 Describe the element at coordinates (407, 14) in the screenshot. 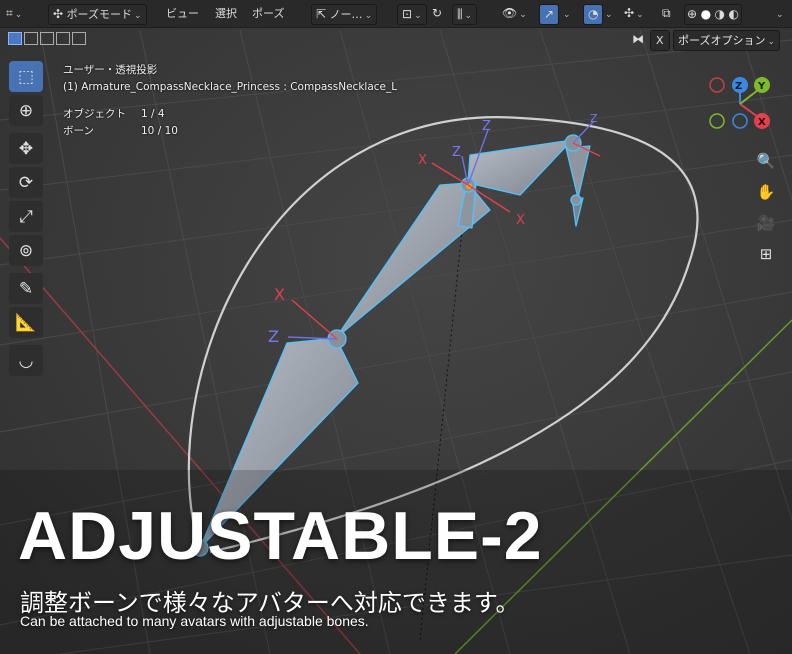

I see `pivot-icon: ⊡` at that location.